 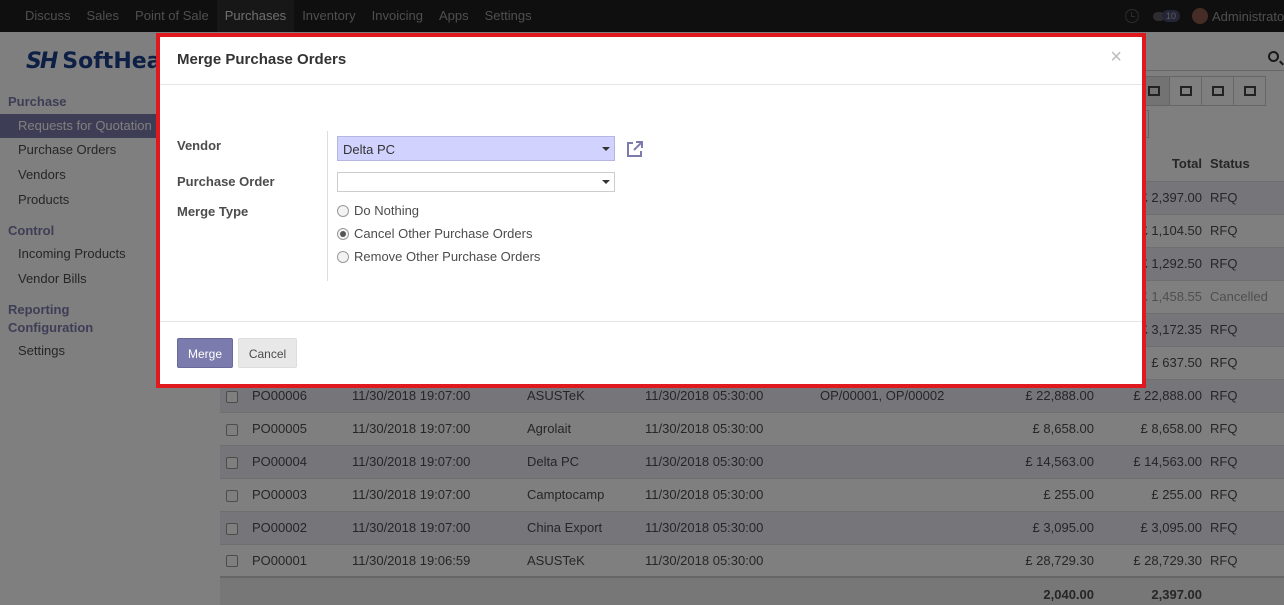 What do you see at coordinates (476, 182) in the screenshot?
I see `purchase-order-select` at bounding box center [476, 182].